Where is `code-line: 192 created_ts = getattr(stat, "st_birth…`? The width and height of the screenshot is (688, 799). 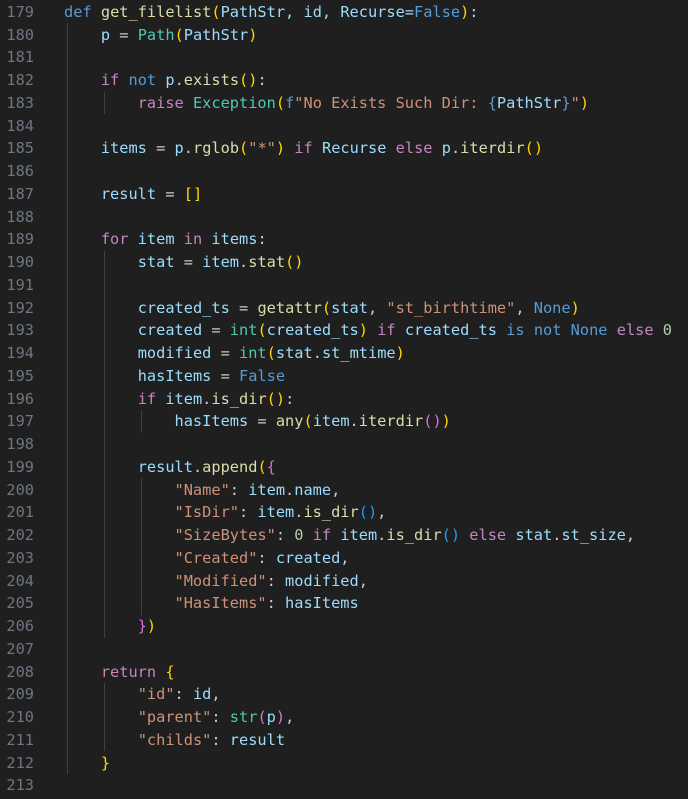 code-line: 192 created_ts = getattr(stat, "st_birth… is located at coordinates (344, 307).